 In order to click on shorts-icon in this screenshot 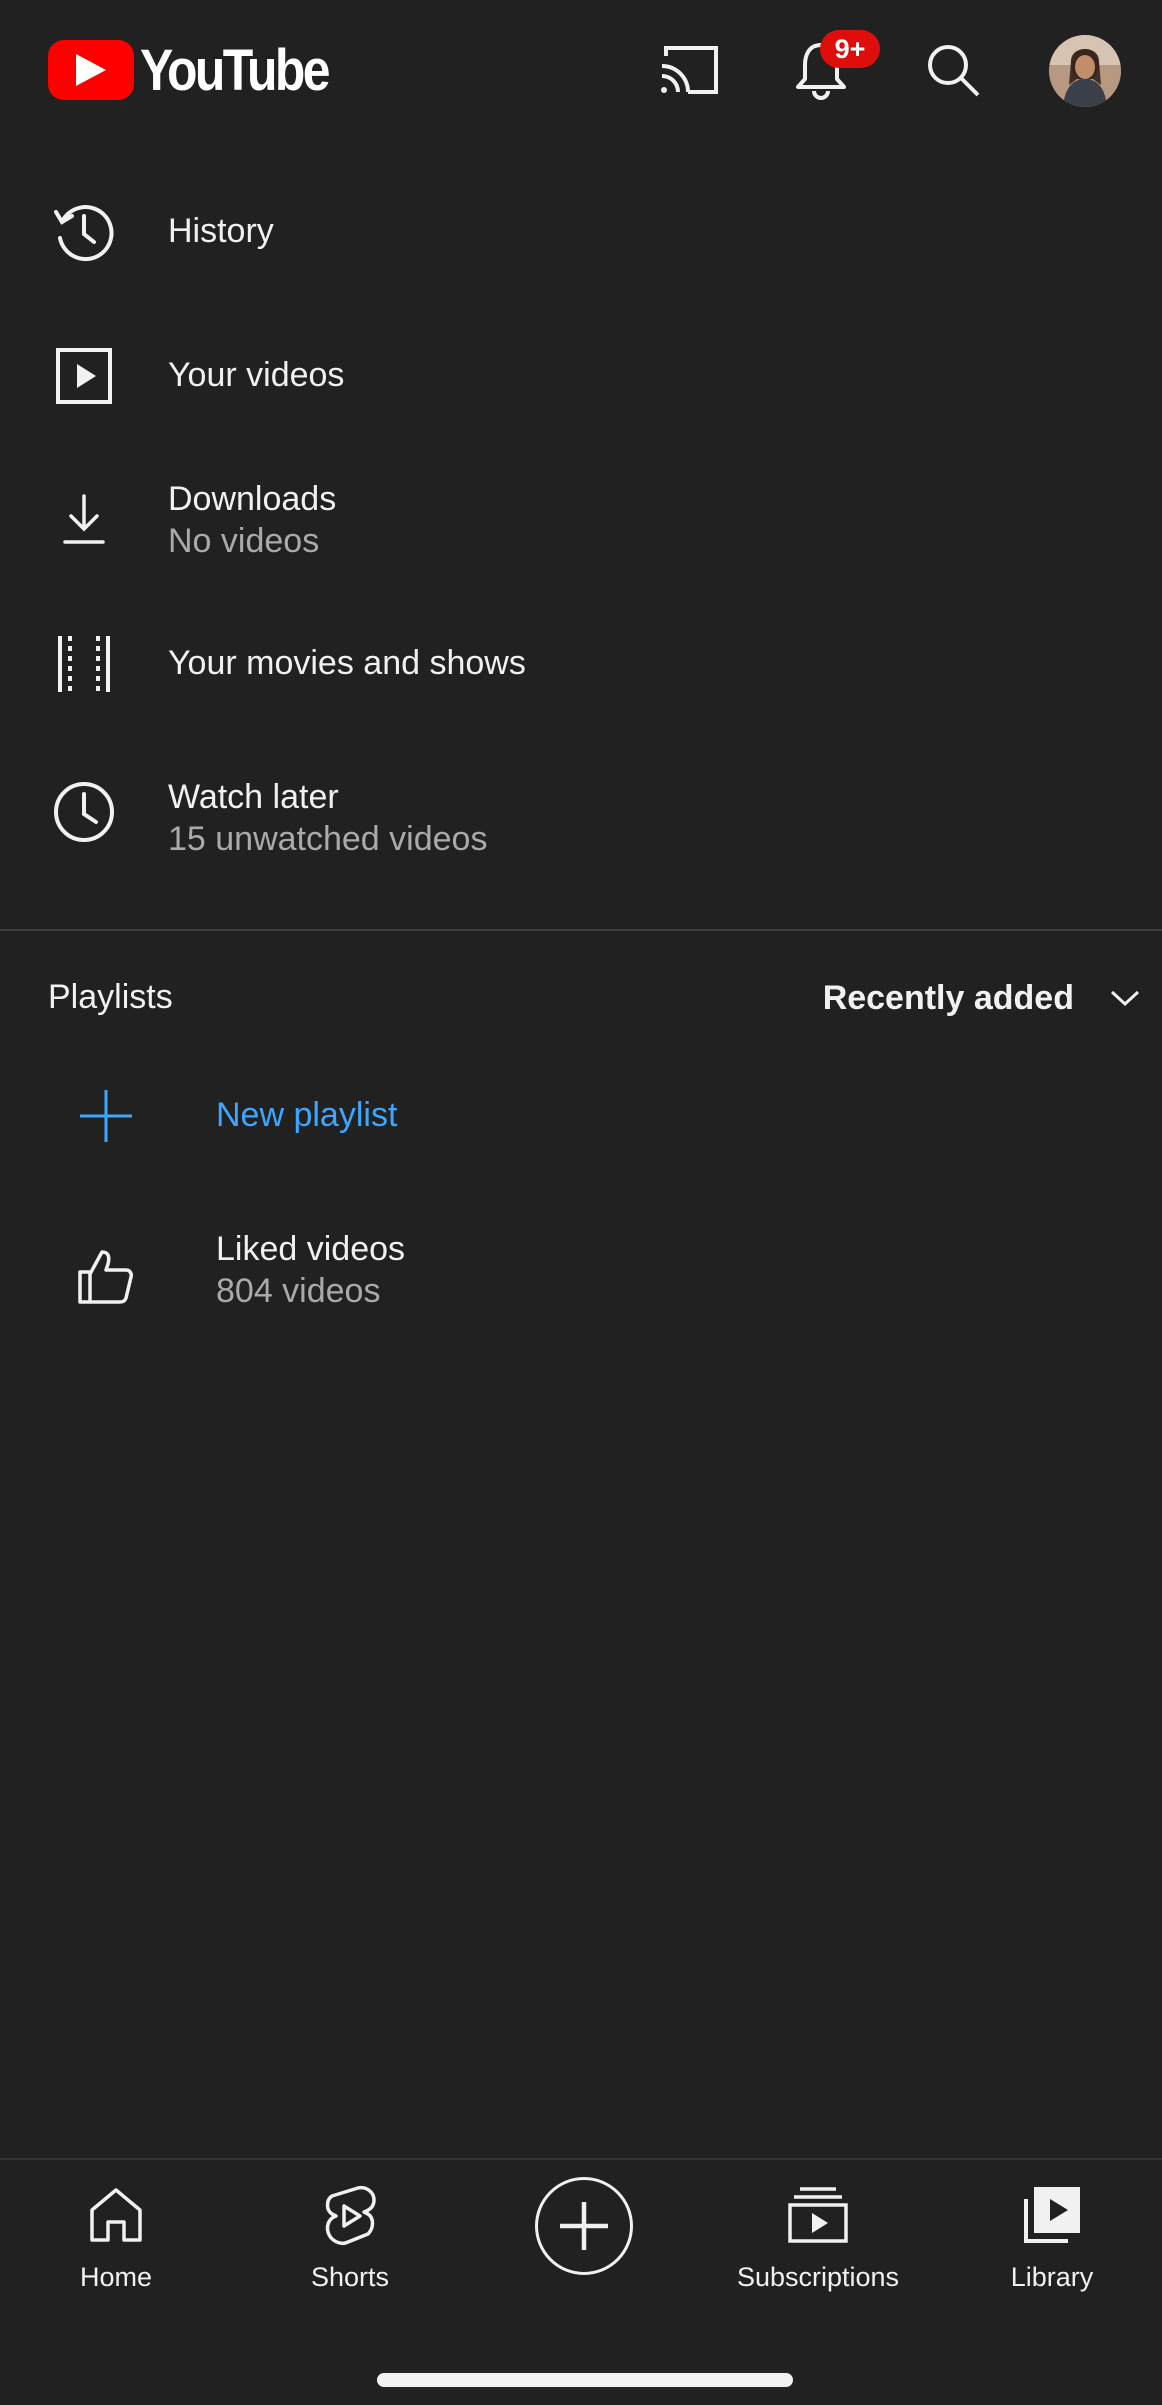, I will do `click(350, 2215)`.